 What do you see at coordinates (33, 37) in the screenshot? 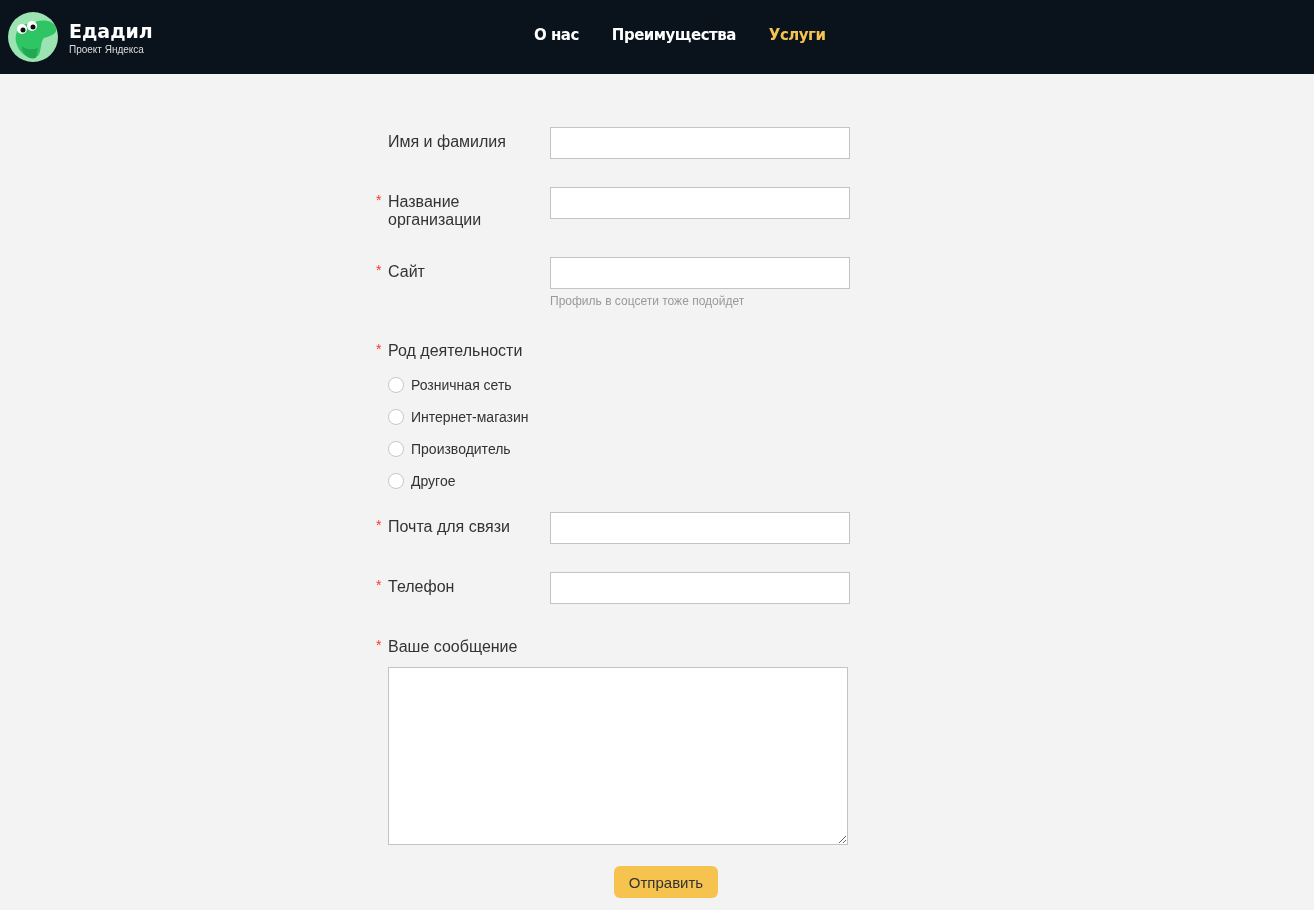
I see `frog-logo-icon` at bounding box center [33, 37].